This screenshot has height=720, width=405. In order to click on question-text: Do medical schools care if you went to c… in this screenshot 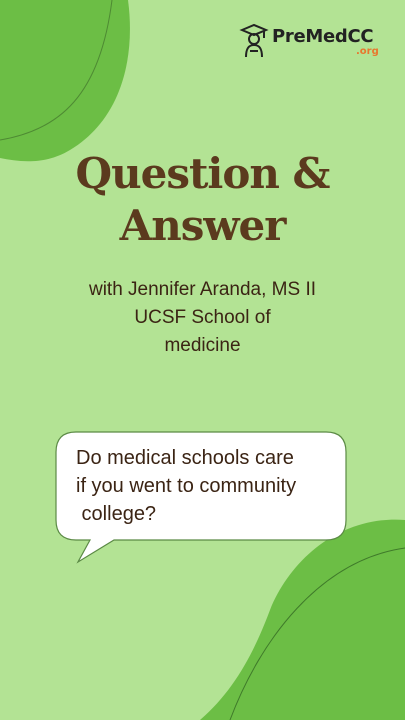, I will do `click(206, 486)`.